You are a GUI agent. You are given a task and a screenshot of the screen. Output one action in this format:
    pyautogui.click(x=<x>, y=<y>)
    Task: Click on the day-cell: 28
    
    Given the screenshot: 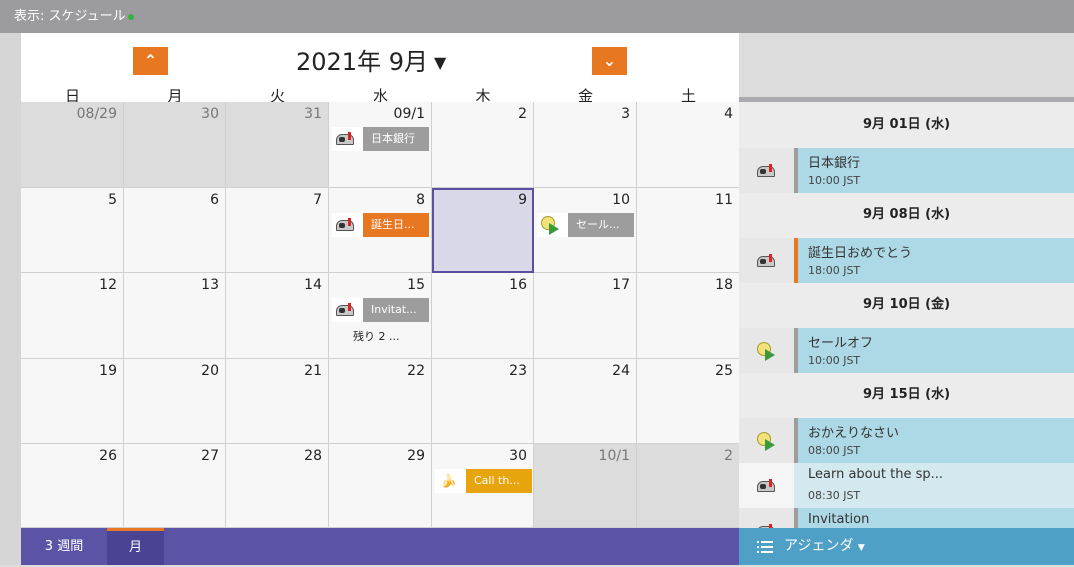 What is the action you would take?
    pyautogui.click(x=277, y=486)
    